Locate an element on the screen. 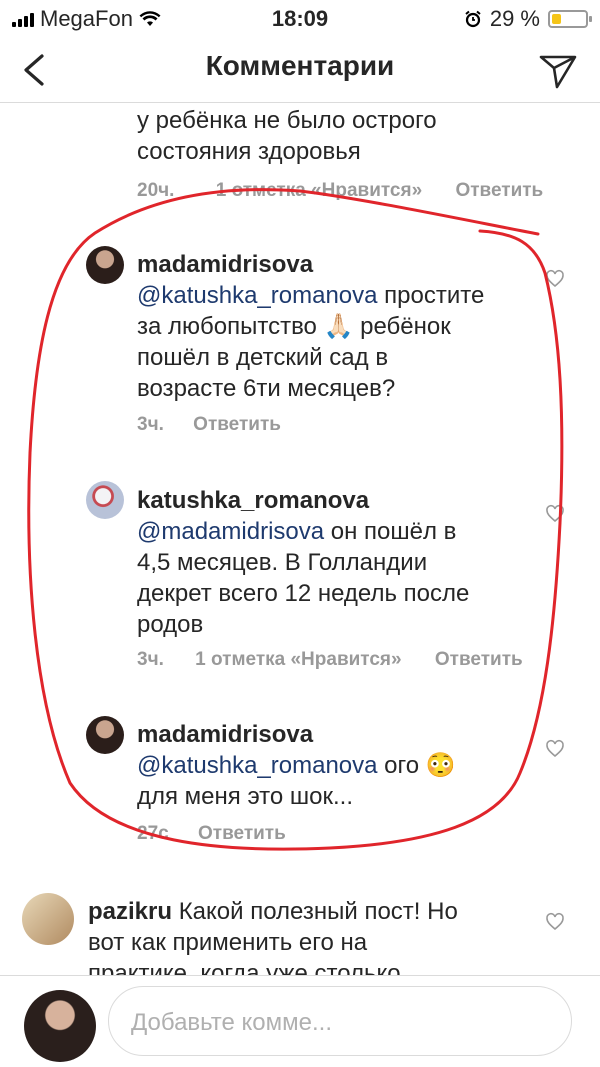  page-title: Комментарии is located at coordinates (300, 65).